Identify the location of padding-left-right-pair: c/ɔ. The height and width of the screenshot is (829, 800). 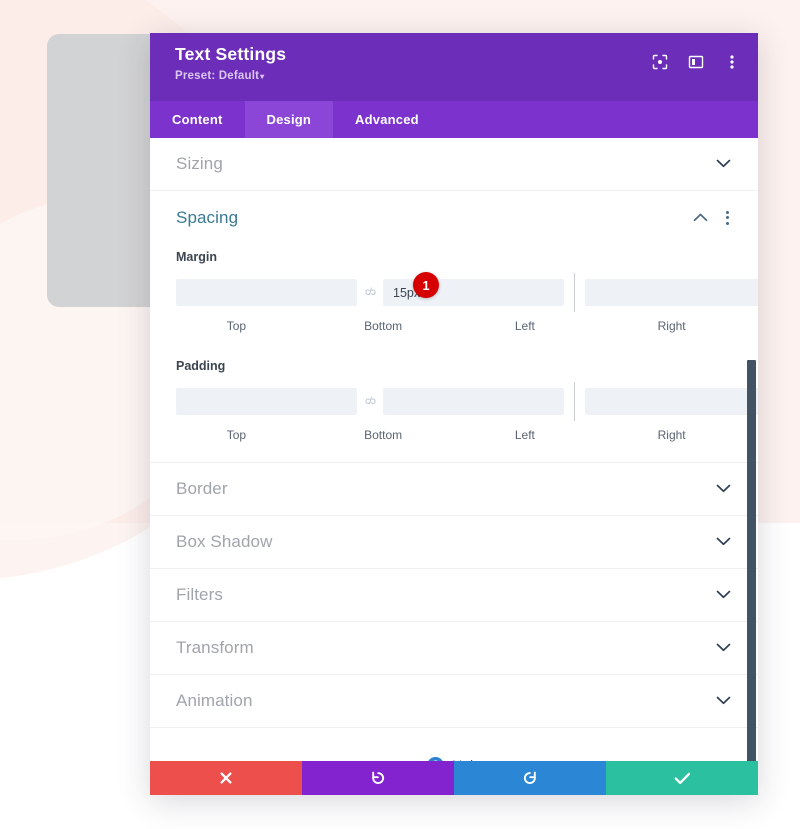
(671, 401).